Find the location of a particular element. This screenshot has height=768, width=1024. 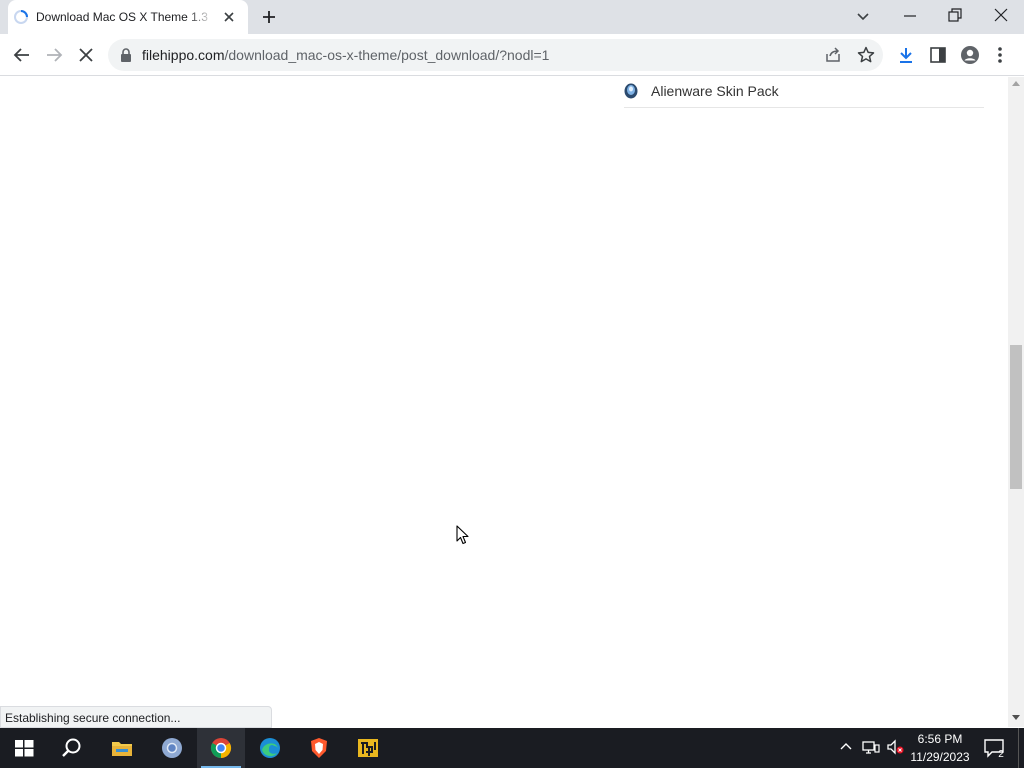

kebab-menu-icon is located at coordinates (1000, 55).